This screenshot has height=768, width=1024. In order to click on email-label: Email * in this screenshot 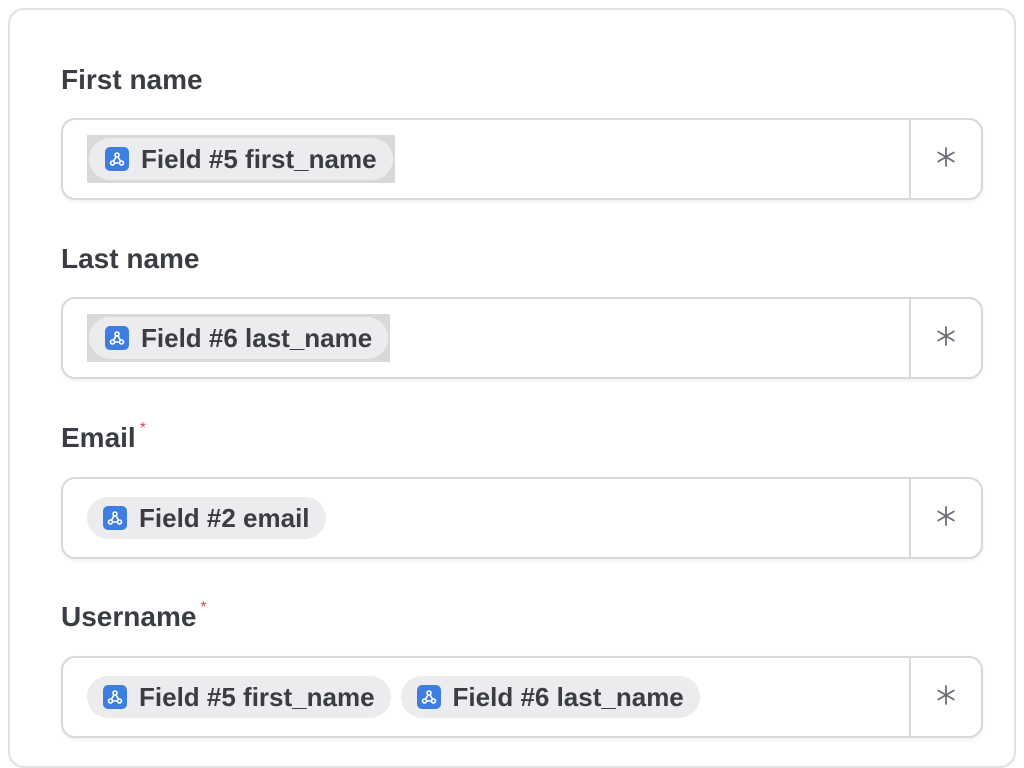, I will do `click(103, 437)`.